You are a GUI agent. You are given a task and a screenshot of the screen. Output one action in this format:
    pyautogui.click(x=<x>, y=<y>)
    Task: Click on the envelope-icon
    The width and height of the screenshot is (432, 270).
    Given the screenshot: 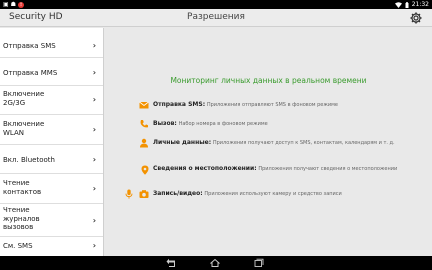 What is the action you would take?
    pyautogui.click(x=144, y=105)
    